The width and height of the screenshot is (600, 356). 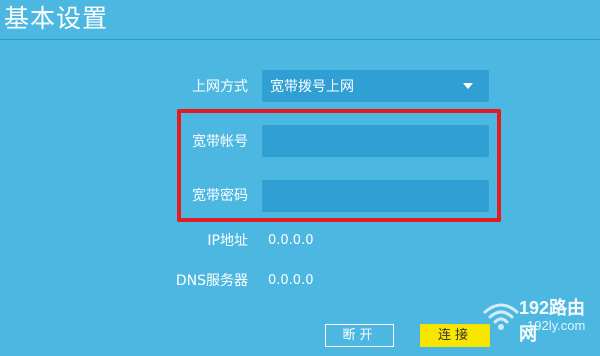 I want to click on watermark-url: 192ly.com, so click(x=556, y=325).